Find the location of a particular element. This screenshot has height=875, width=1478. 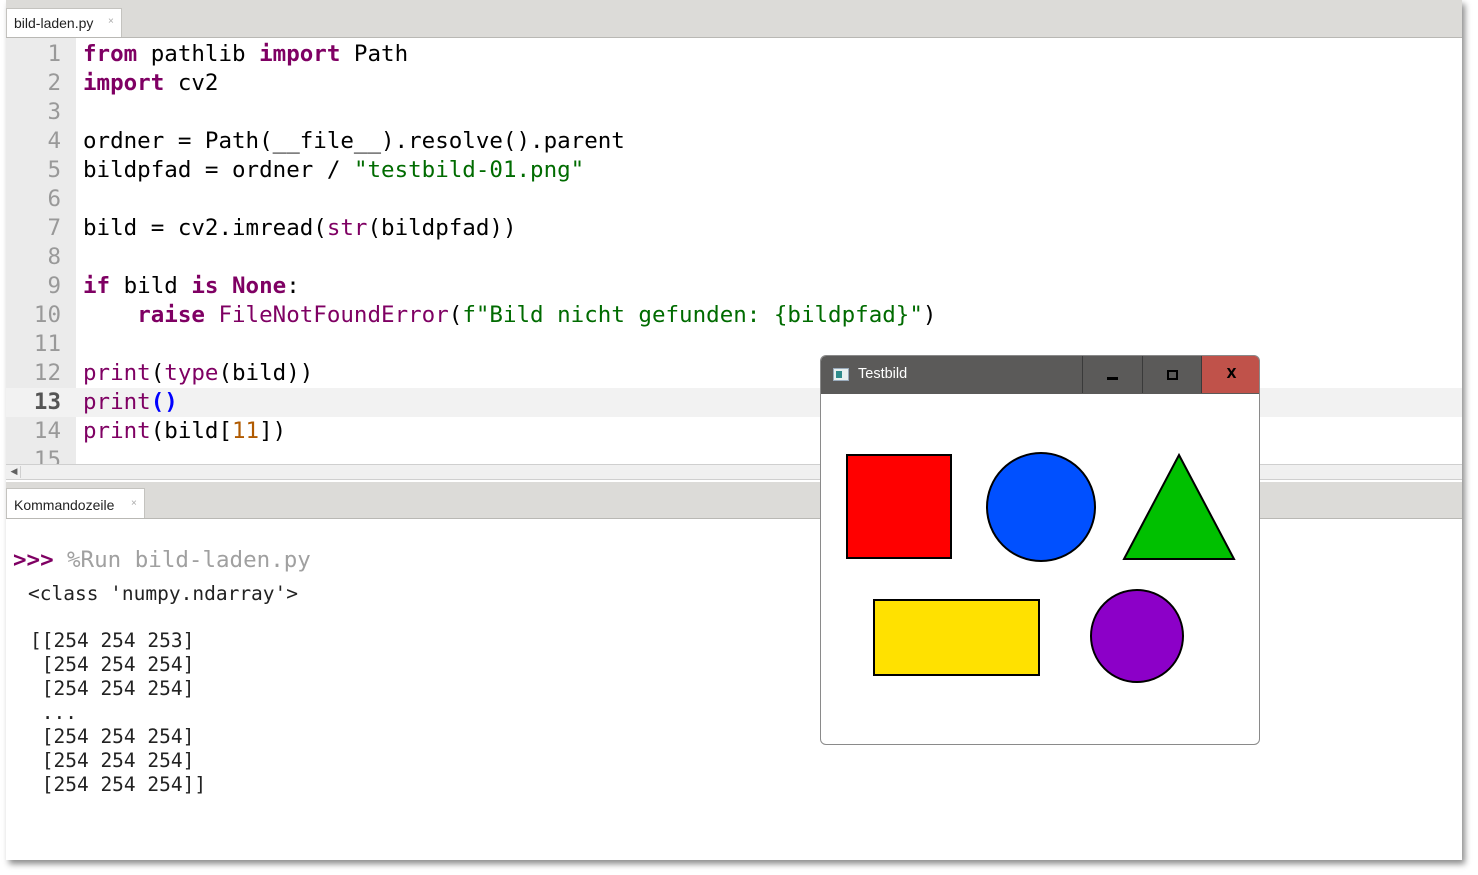

code-line: 9 if bild is None: is located at coordinates (734, 286).